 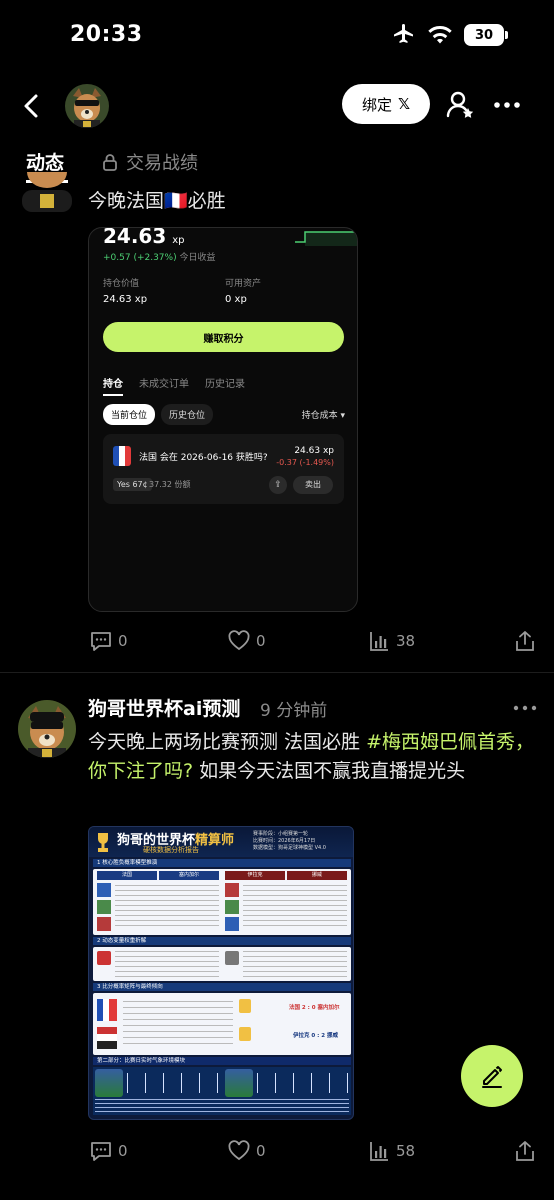 I want to click on compose-post-button, so click(x=492, y=1076).